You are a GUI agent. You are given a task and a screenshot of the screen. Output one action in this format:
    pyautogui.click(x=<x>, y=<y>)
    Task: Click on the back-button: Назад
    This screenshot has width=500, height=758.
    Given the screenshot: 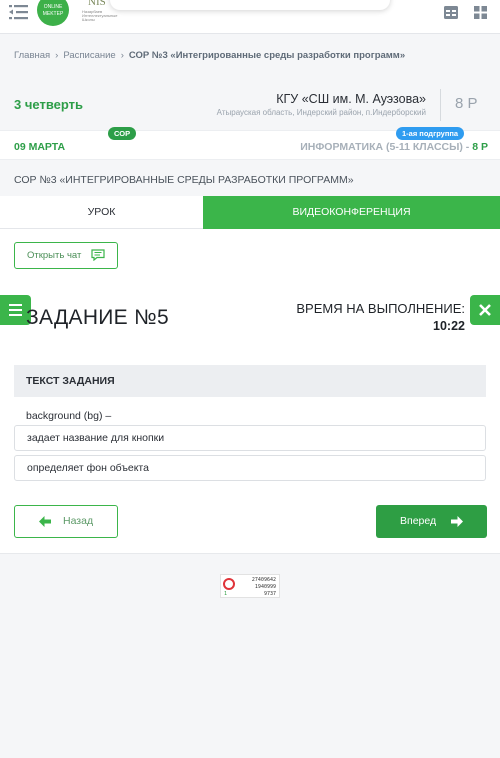 What is the action you would take?
    pyautogui.click(x=66, y=521)
    